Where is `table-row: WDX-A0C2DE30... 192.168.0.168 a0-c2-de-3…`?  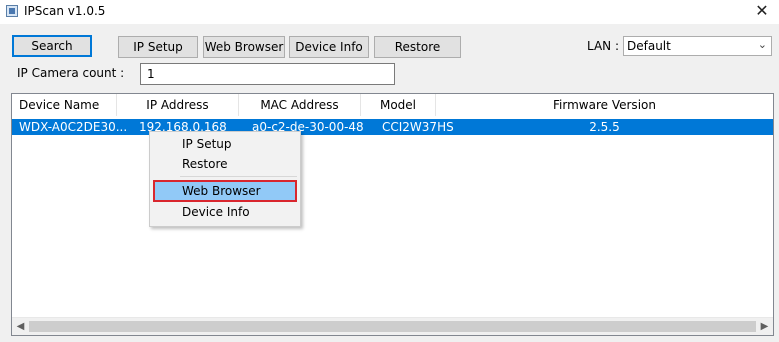
table-row: WDX-A0C2DE30... 192.168.0.168 a0-c2-de-3… is located at coordinates (392, 127).